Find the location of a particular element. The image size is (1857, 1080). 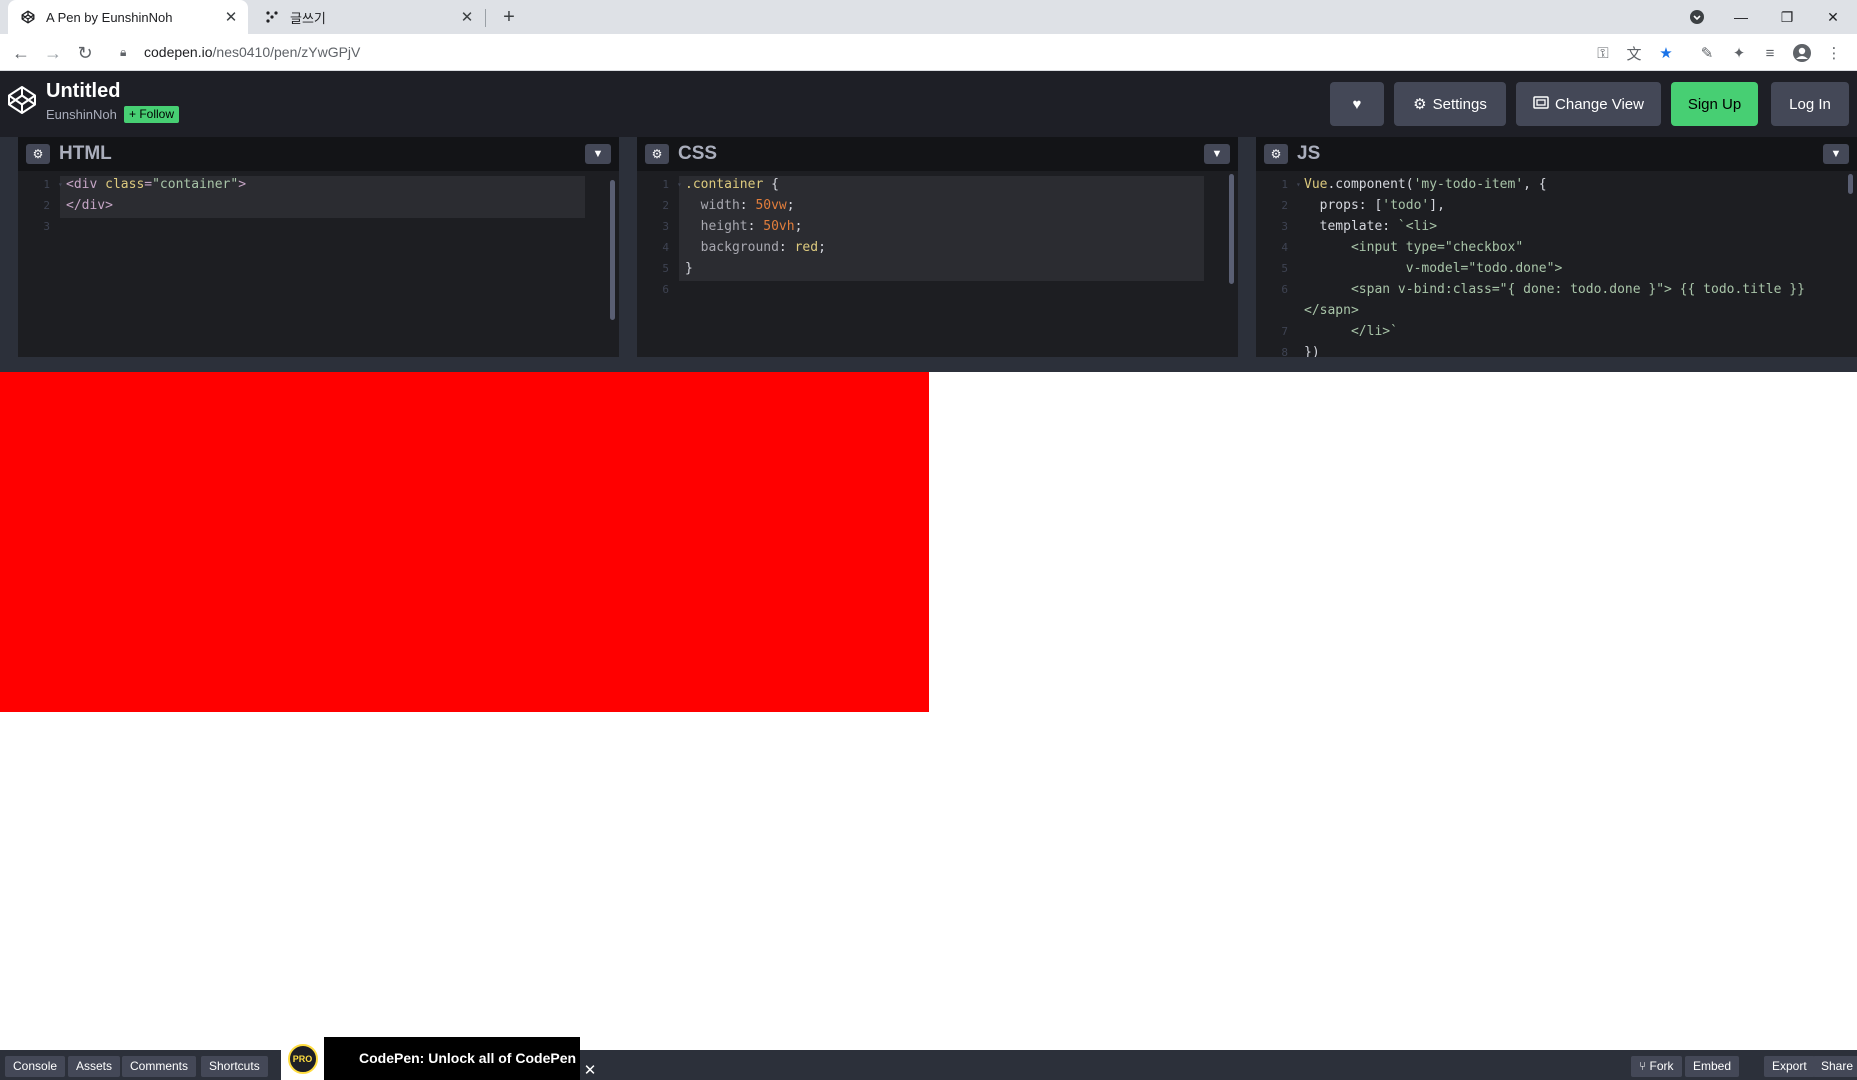

css-settings-gear-icon: ⚙ is located at coordinates (657, 154).